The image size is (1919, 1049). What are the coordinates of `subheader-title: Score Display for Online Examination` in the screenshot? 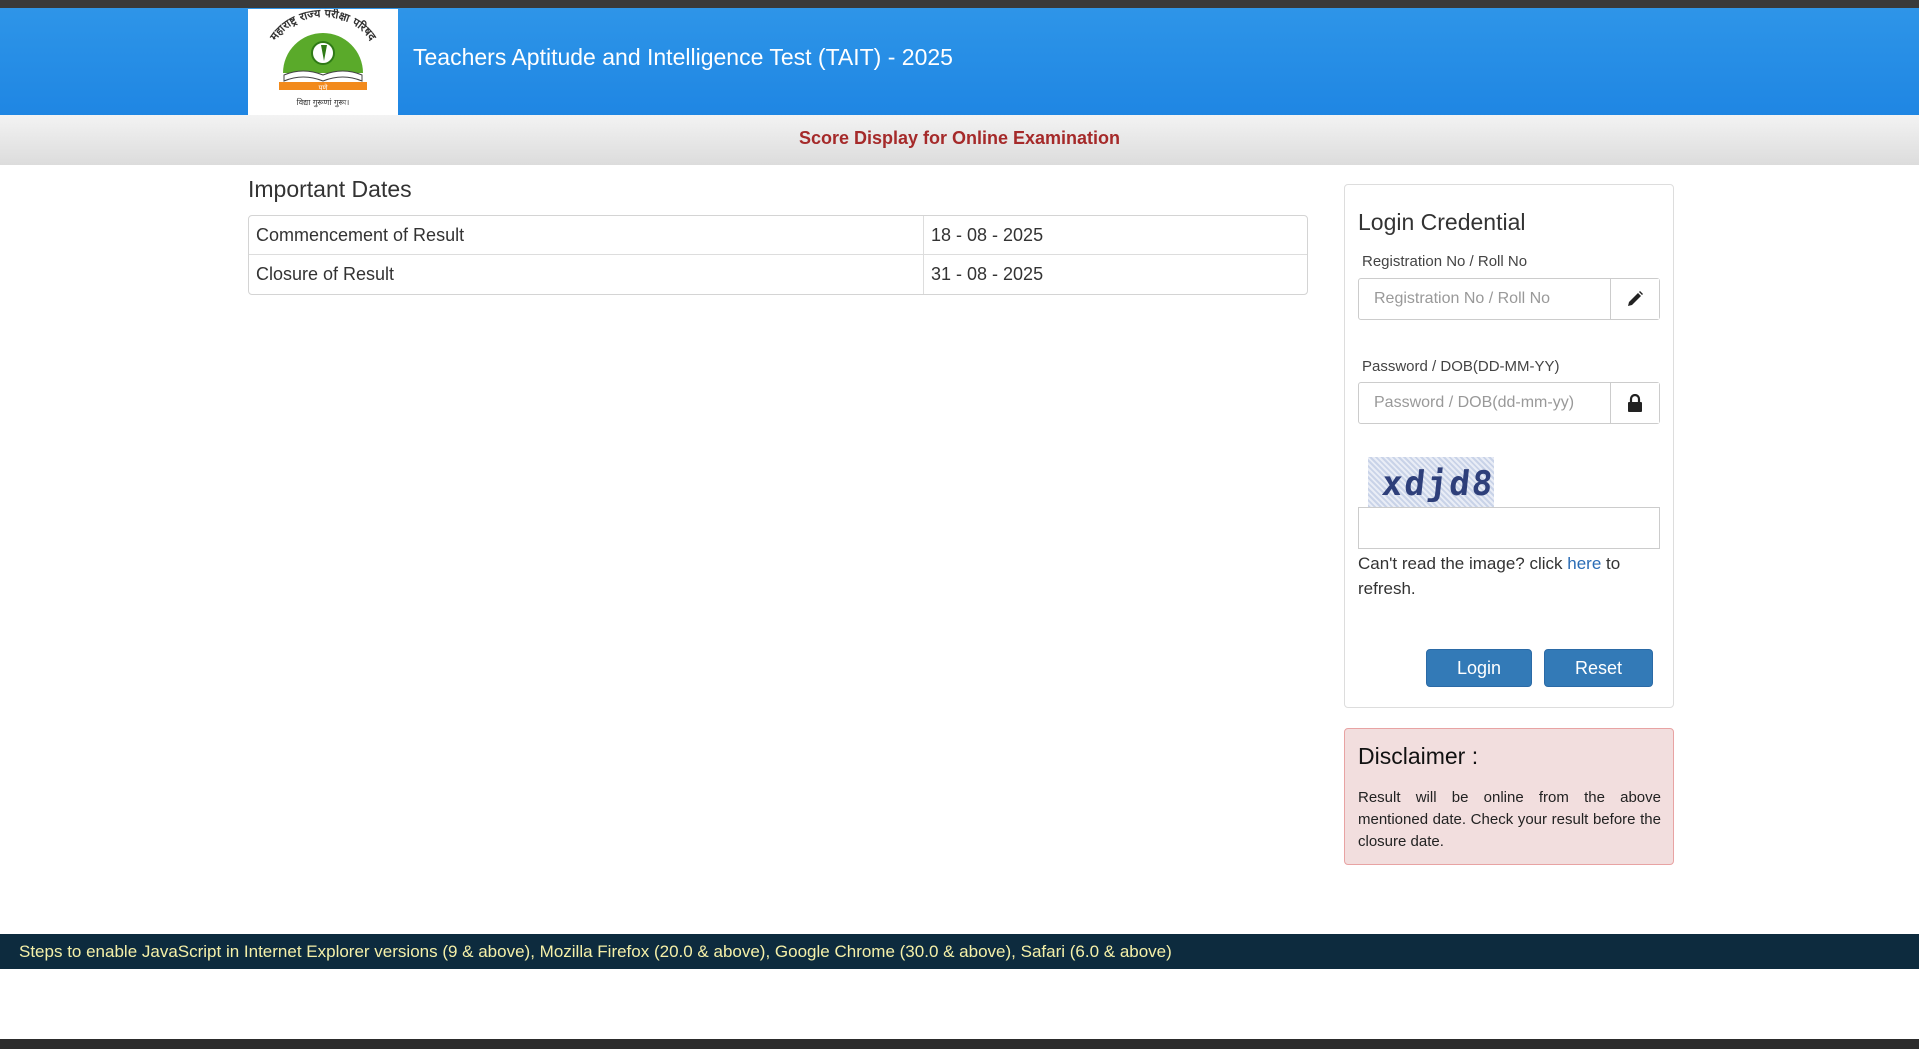 It's located at (959, 138).